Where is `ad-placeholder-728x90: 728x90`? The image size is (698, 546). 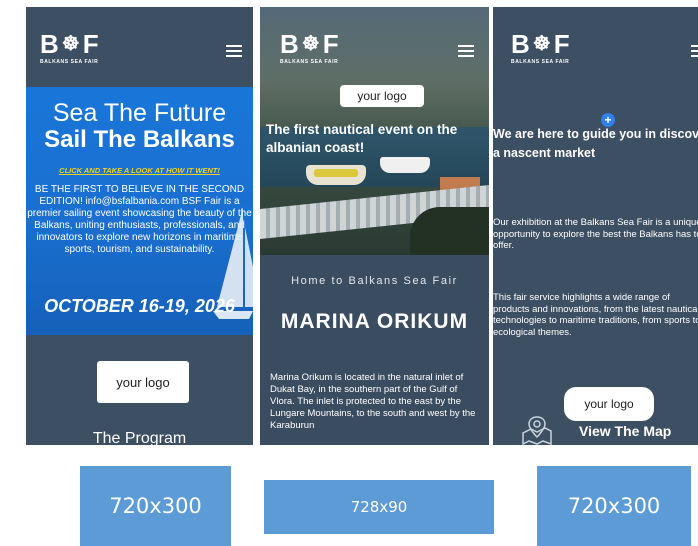 ad-placeholder-728x90: 728x90 is located at coordinates (379, 507).